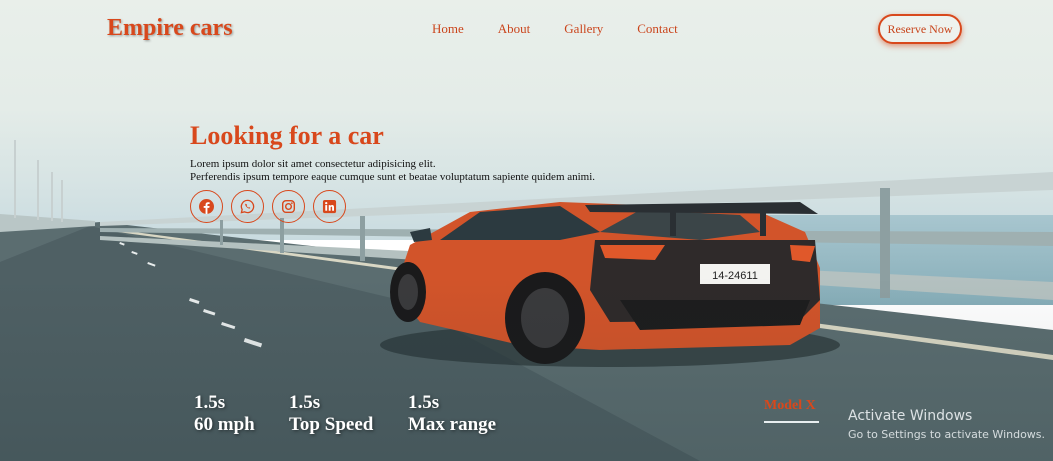  What do you see at coordinates (791, 422) in the screenshot?
I see `model-underline` at bounding box center [791, 422].